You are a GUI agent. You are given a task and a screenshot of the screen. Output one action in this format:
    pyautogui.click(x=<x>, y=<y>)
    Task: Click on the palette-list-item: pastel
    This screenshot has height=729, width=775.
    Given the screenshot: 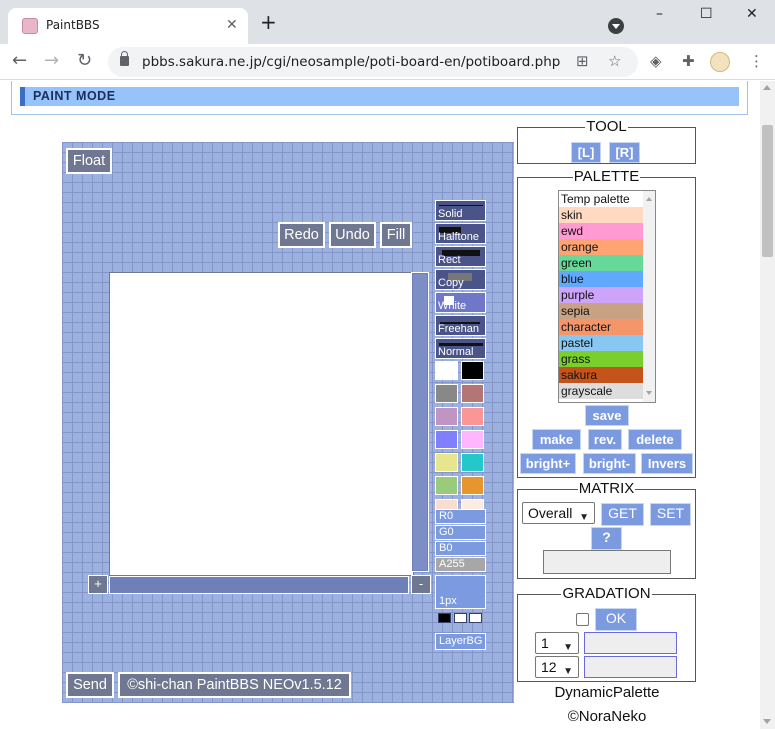 What is the action you would take?
    pyautogui.click(x=601, y=343)
    